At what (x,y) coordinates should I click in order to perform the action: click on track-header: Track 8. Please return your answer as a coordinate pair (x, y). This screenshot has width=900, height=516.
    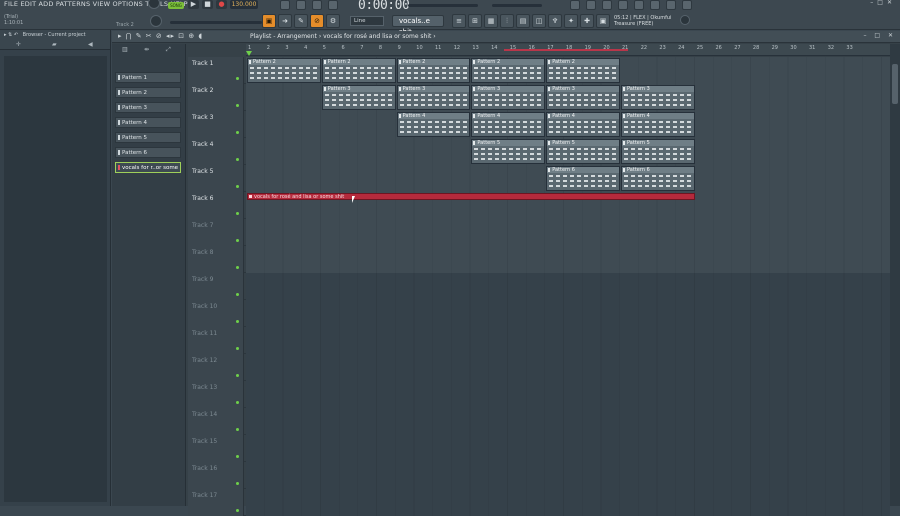
    Looking at the image, I should click on (216, 259).